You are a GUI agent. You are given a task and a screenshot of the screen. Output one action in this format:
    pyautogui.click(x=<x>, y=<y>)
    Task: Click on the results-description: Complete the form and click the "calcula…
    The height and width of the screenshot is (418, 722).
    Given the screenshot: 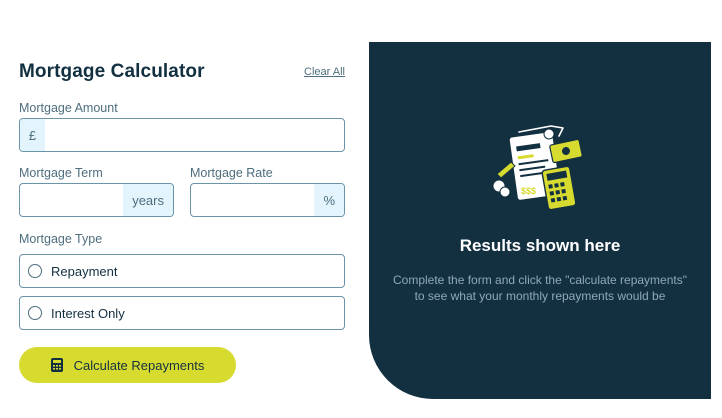 What is the action you would take?
    pyautogui.click(x=540, y=288)
    